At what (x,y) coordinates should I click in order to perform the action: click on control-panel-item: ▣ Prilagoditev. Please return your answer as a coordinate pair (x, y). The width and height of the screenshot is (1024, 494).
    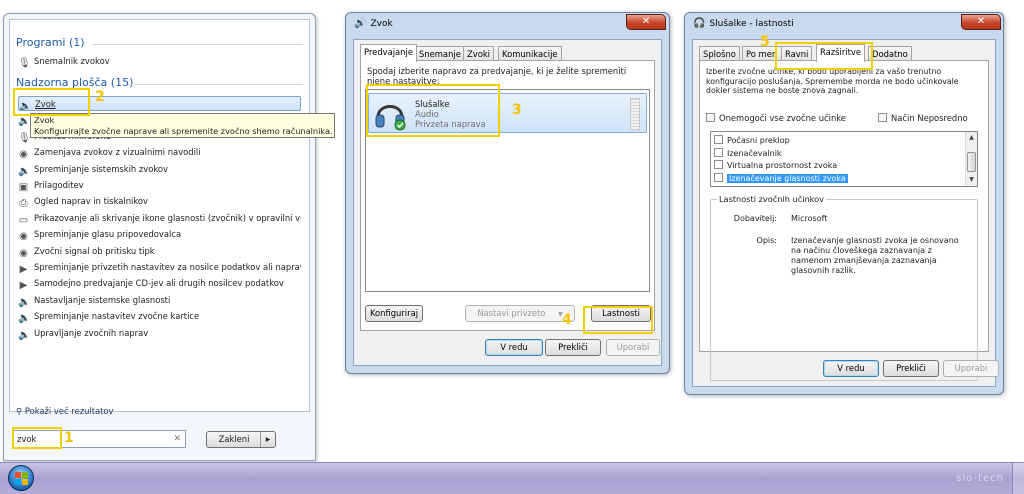
    Looking at the image, I should click on (159, 185).